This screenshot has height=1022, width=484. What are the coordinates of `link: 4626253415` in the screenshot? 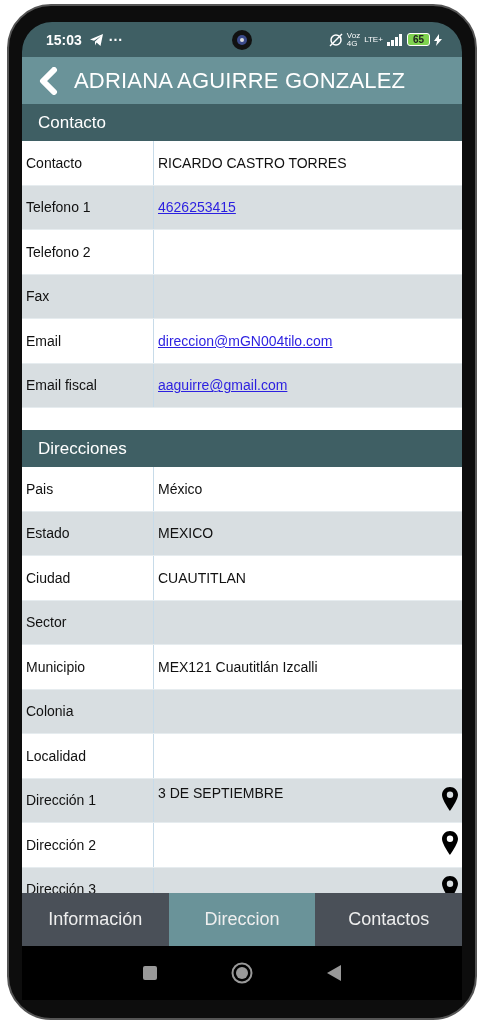 It's located at (197, 207).